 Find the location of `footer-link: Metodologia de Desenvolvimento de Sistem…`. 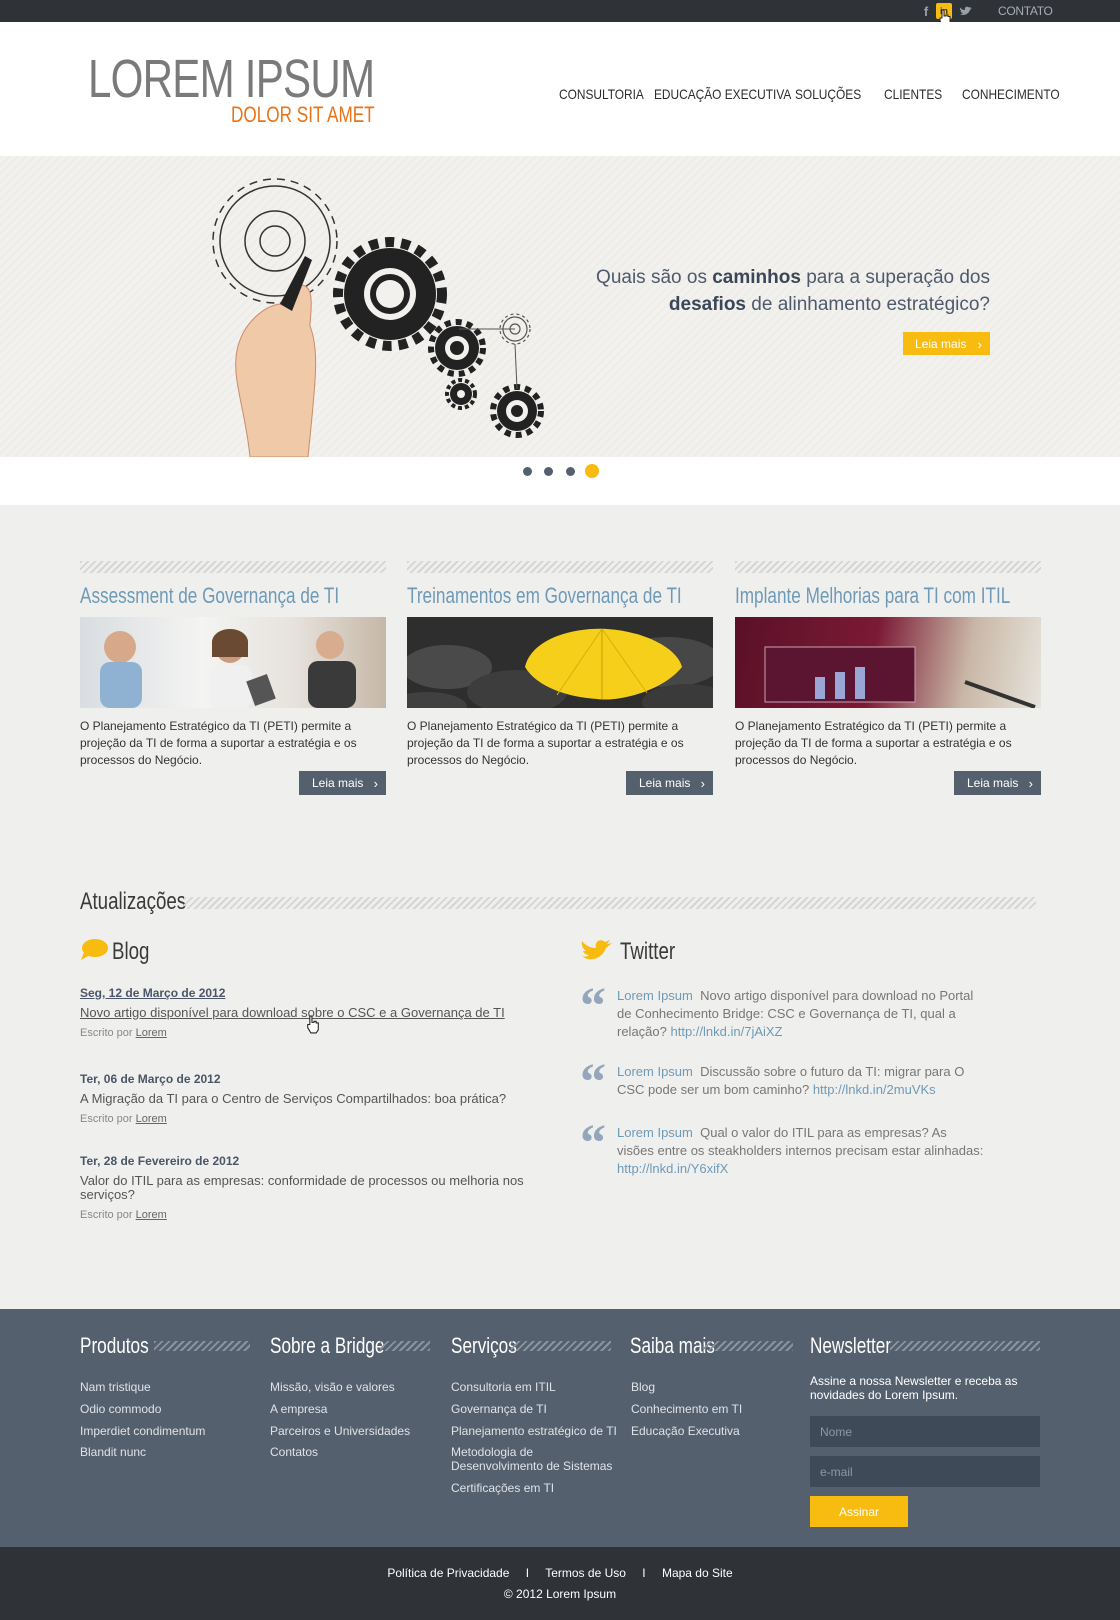

footer-link: Metodologia de Desenvolvimento de Sistem… is located at coordinates (536, 1459).